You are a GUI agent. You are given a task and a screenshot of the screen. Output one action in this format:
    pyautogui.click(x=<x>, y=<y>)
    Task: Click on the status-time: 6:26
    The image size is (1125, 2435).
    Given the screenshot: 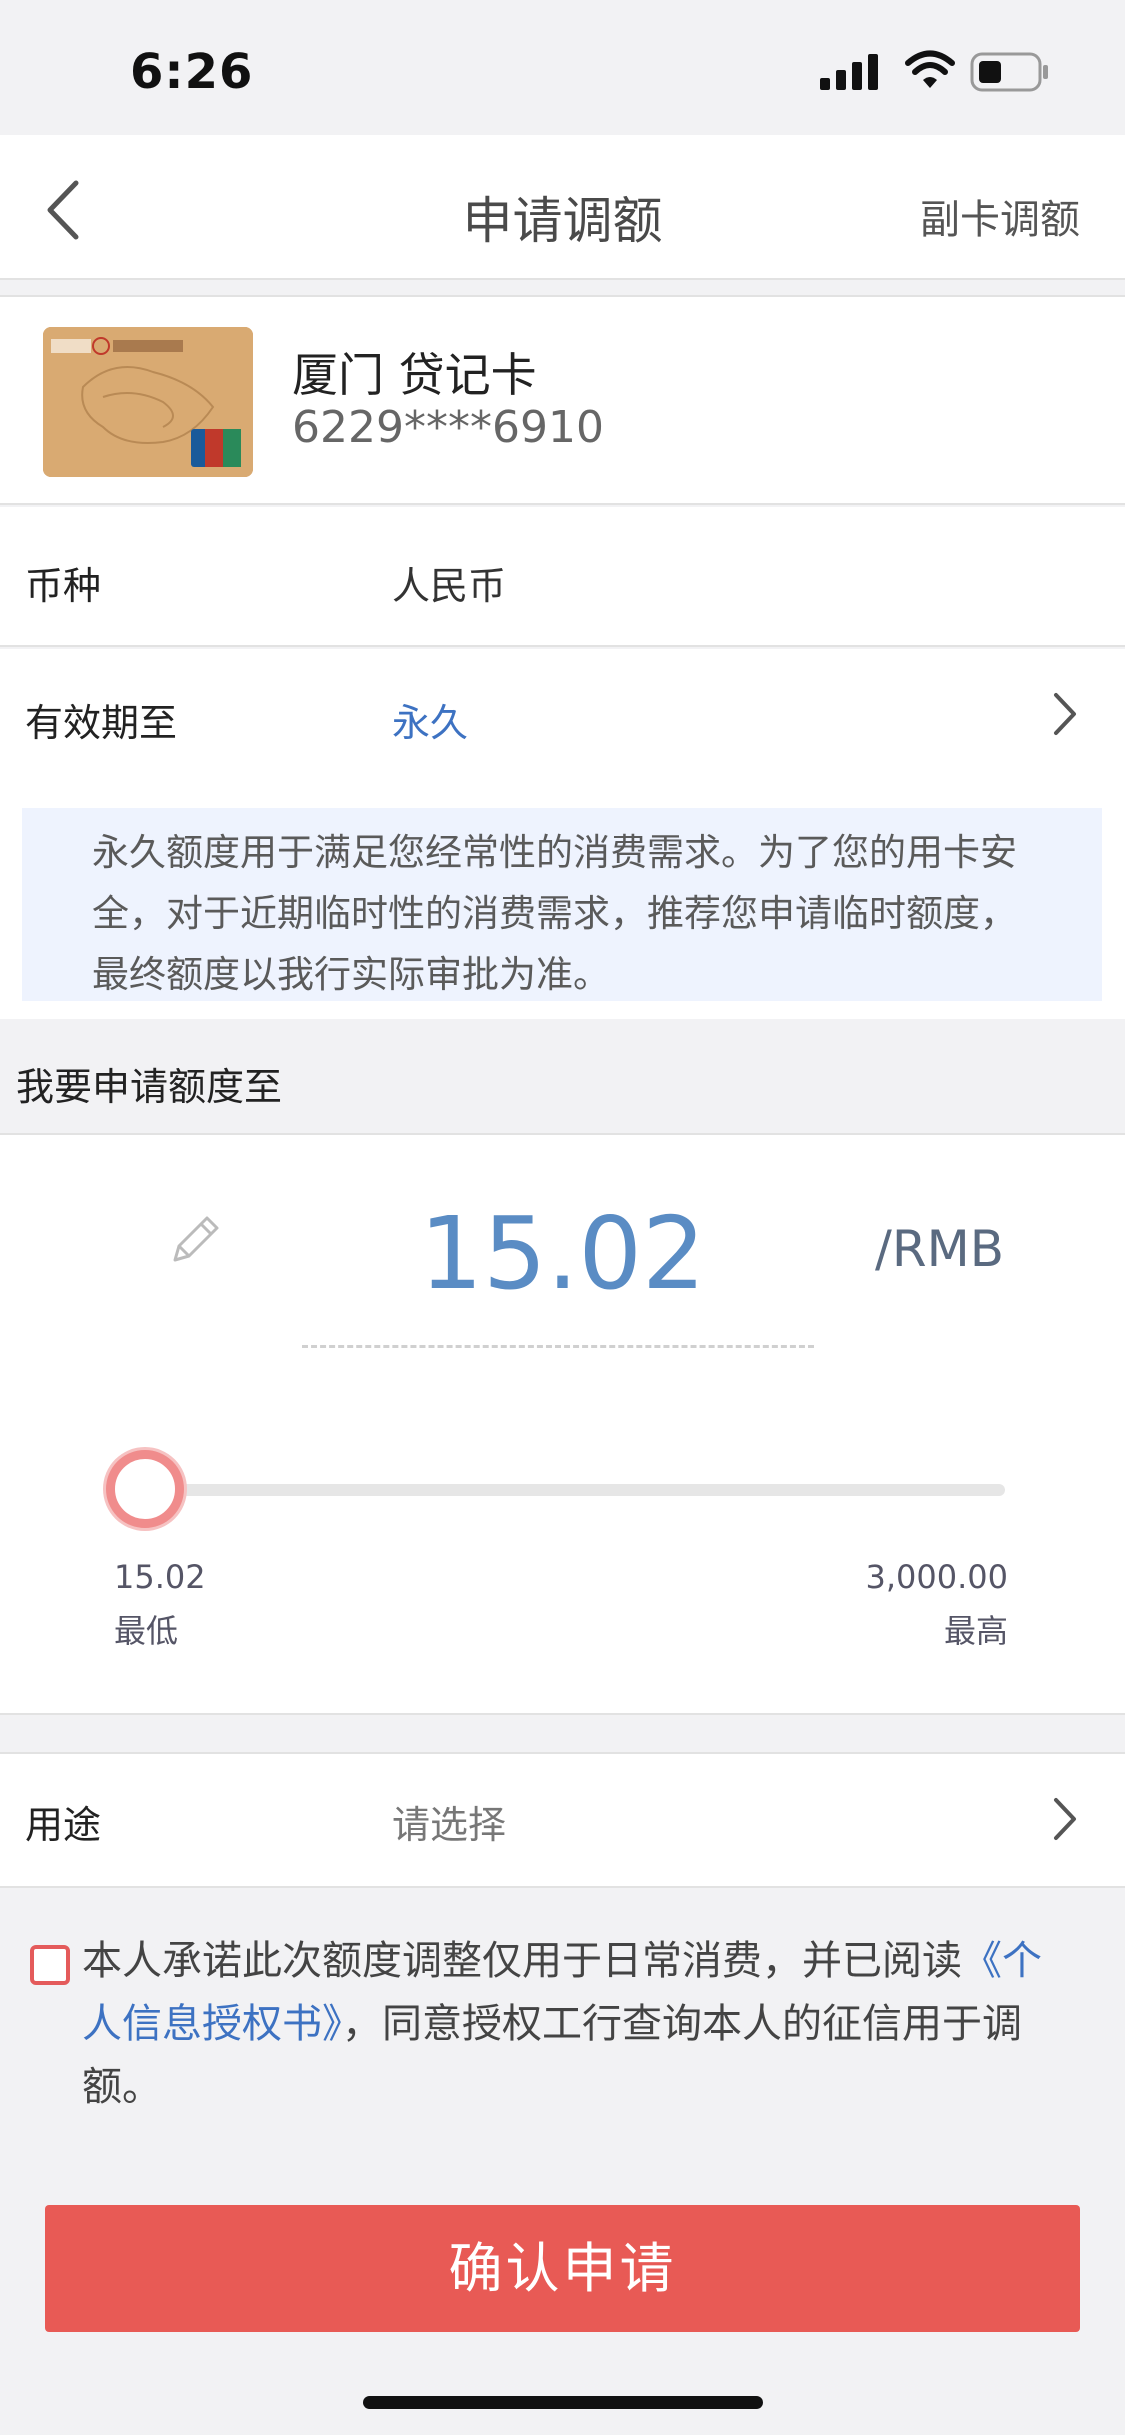 What is the action you would take?
    pyautogui.click(x=192, y=72)
    